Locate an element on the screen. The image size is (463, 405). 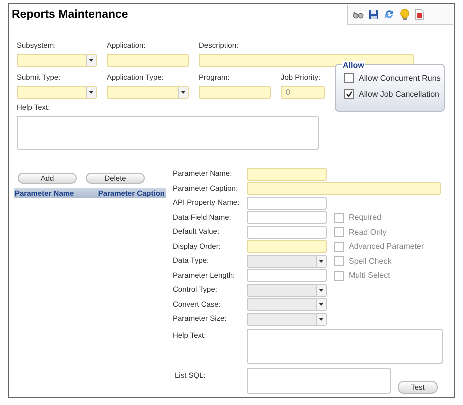
checkbox-label: Spell Check is located at coordinates (370, 261).